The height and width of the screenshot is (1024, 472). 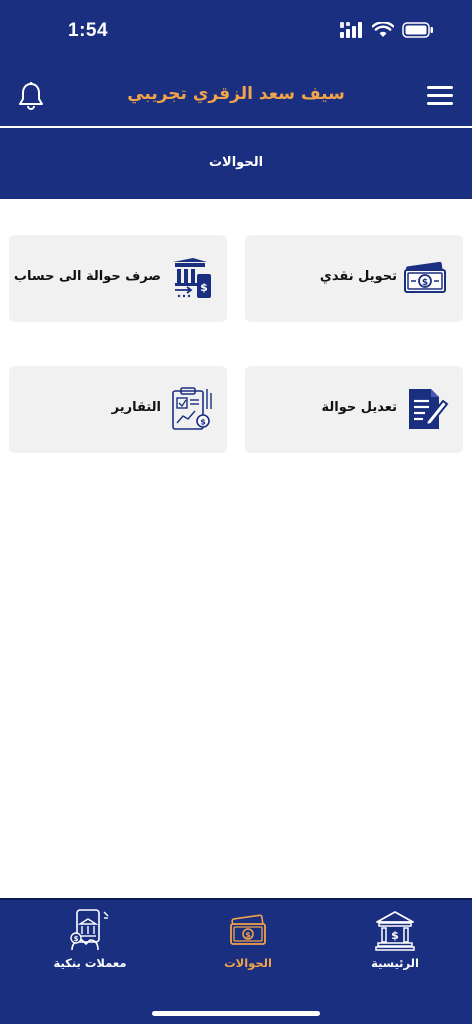 I want to click on bank-building-icon: $, so click(x=395, y=931).